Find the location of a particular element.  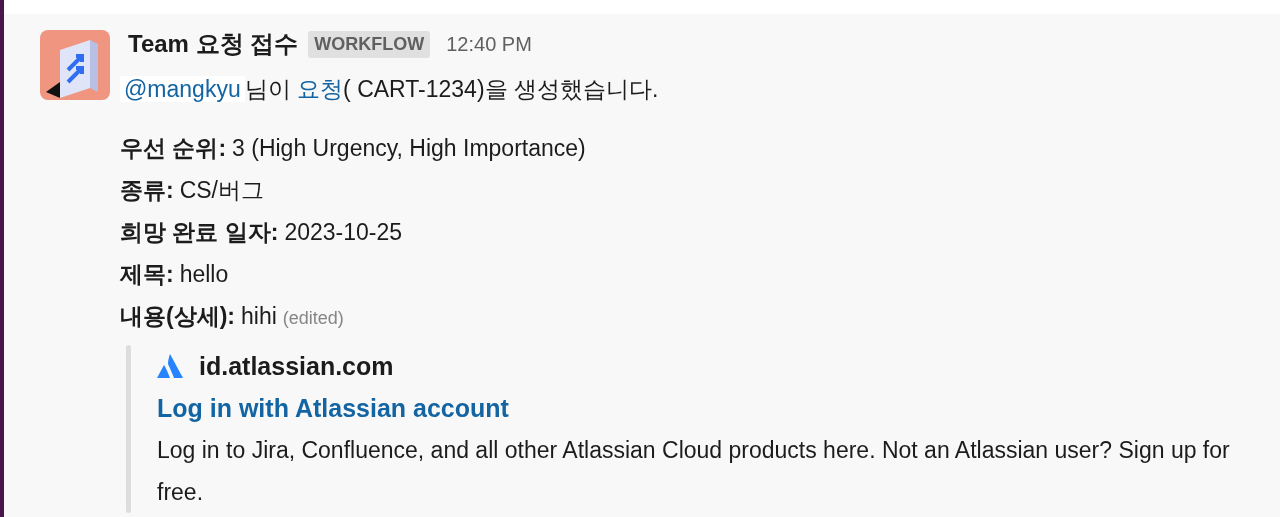

sender-name: Team 요청 접수 is located at coordinates (213, 44).